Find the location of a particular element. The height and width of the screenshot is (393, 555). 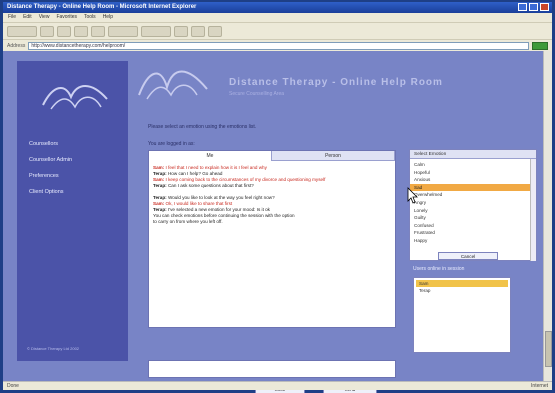

refresh-button is located at coordinates (81, 31).